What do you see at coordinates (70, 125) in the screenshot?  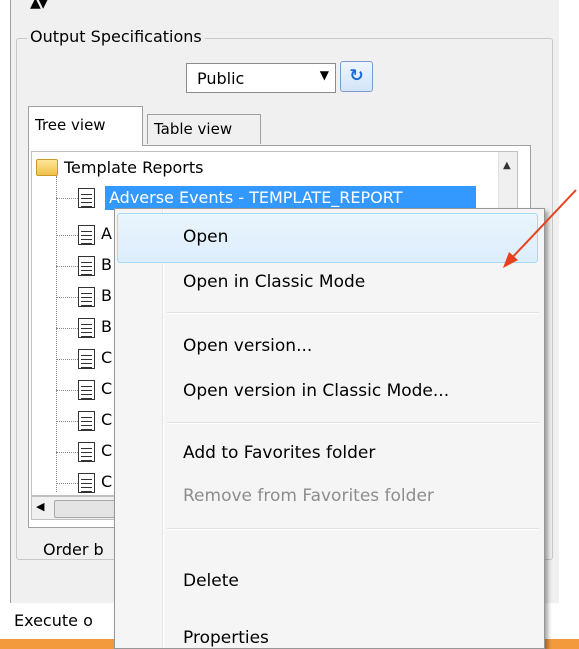 I see `tab-label: Tree view` at bounding box center [70, 125].